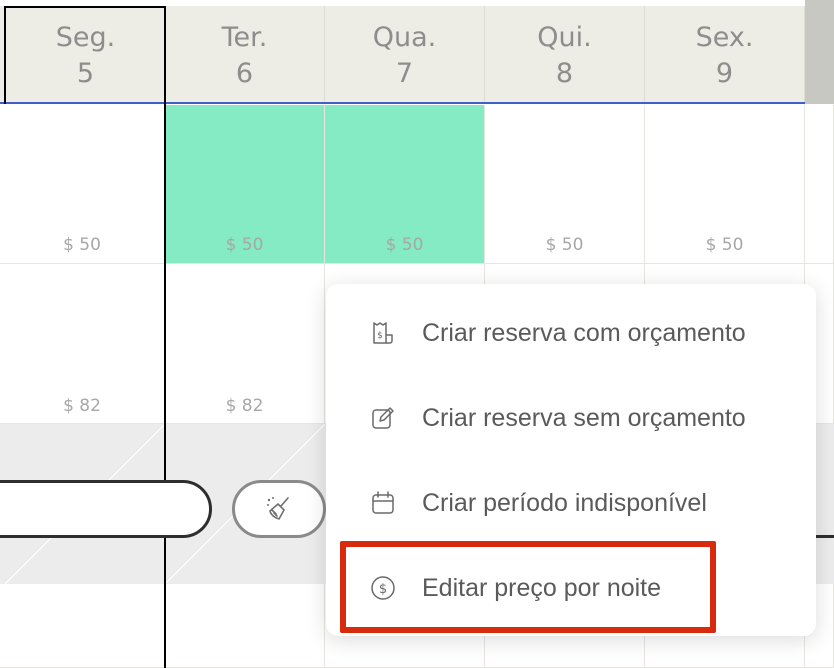 This screenshot has width=834, height=668. What do you see at coordinates (85, 37) in the screenshot?
I see `weekday-label: Seg.` at bounding box center [85, 37].